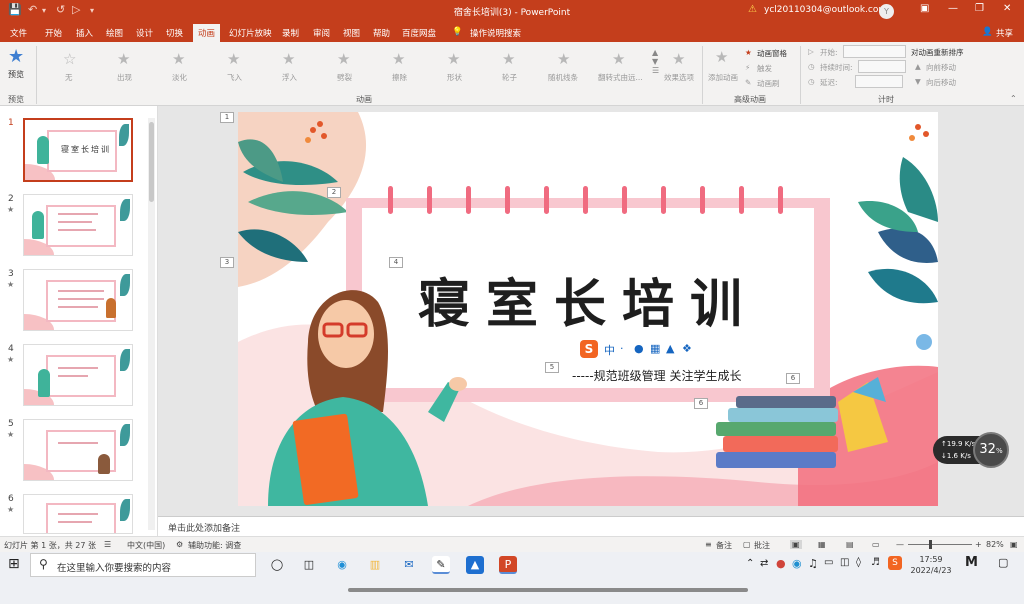  I want to click on notes-pane: 单击此处添加备注, so click(591, 526).